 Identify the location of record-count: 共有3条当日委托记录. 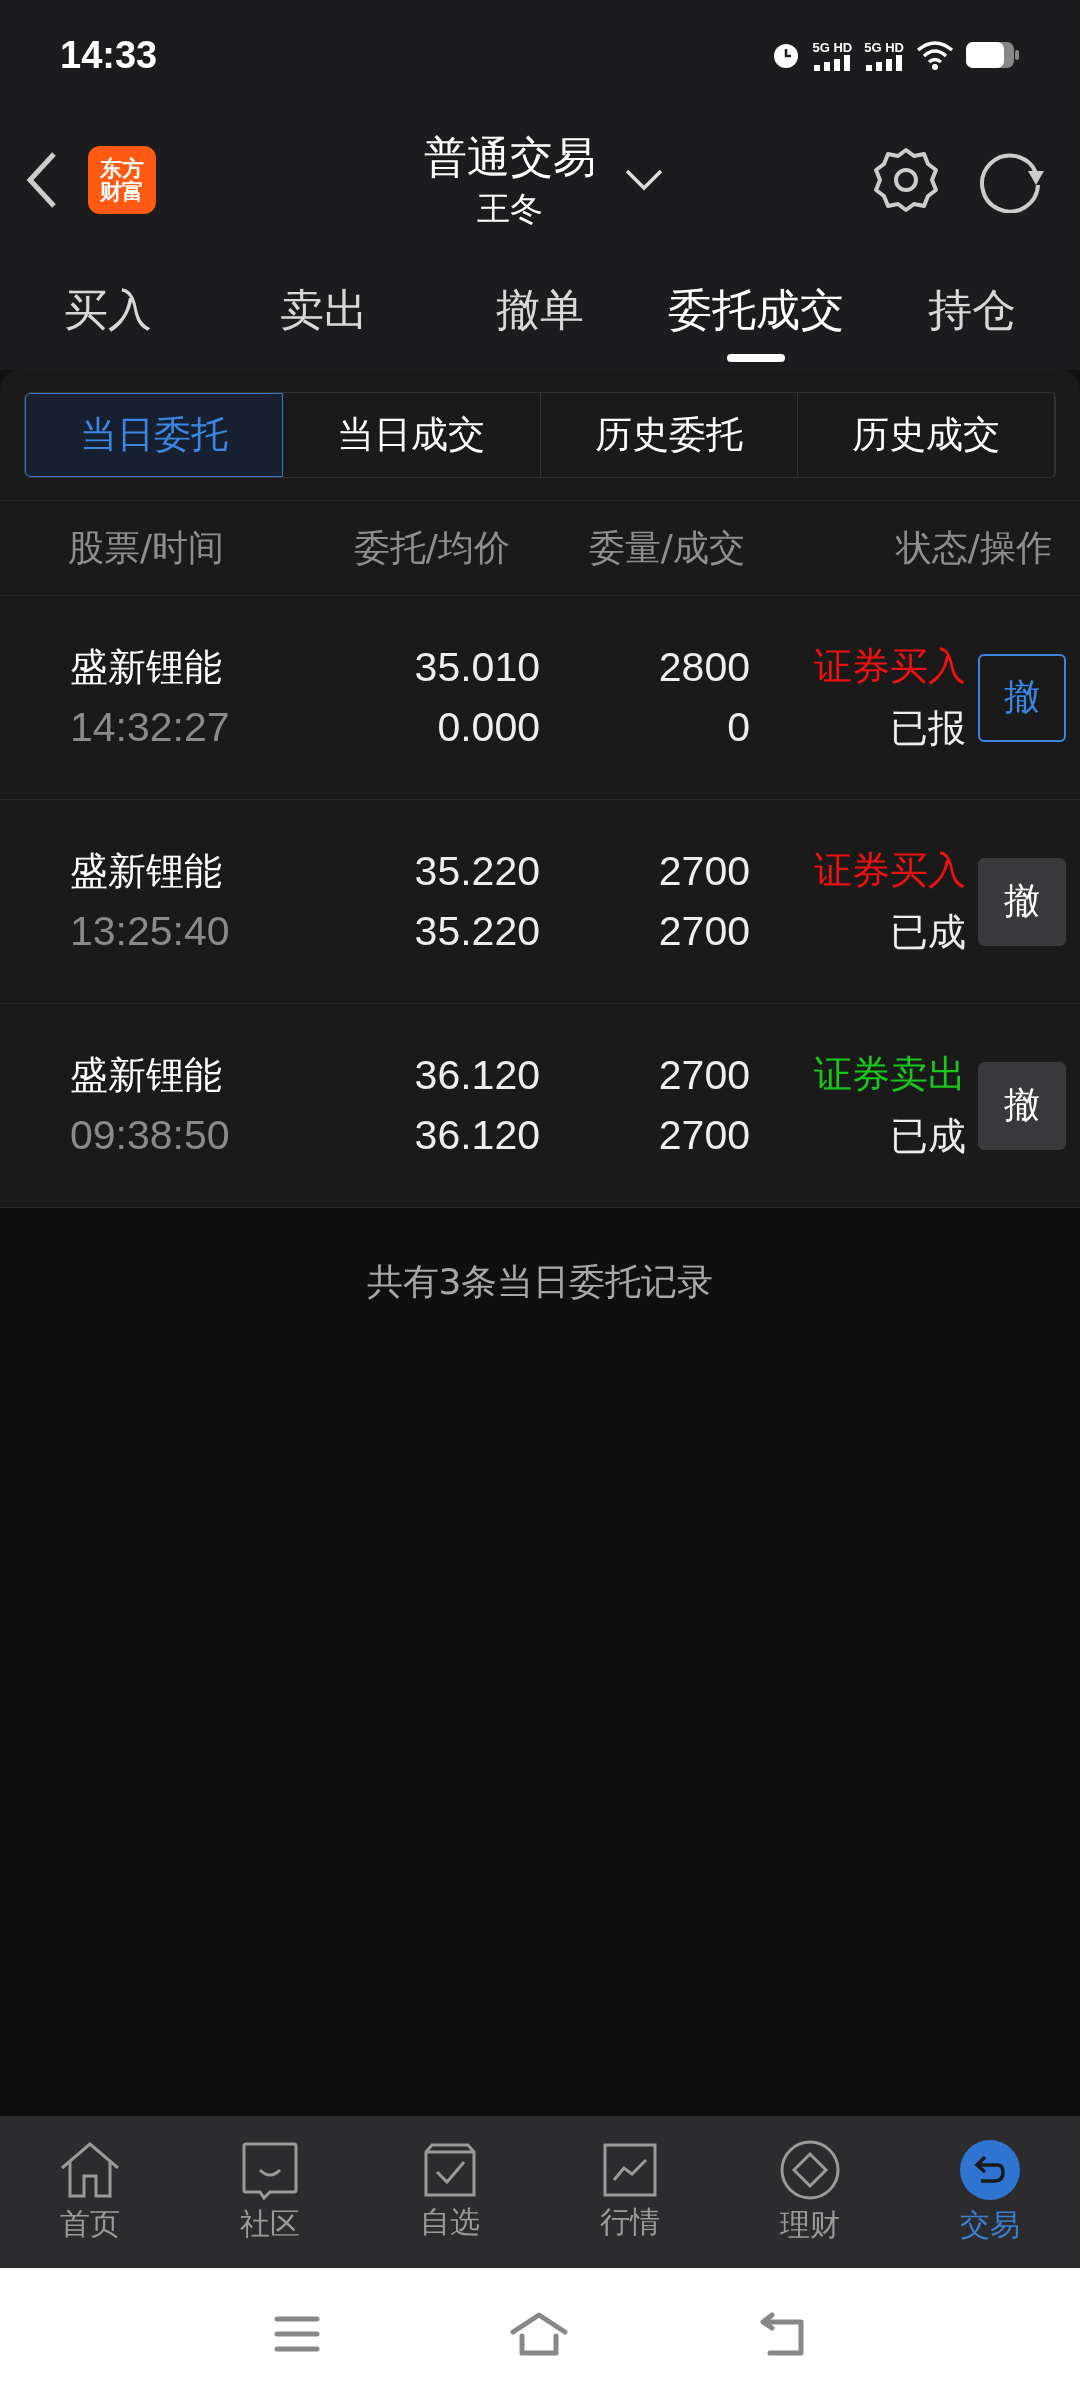
(540, 1282).